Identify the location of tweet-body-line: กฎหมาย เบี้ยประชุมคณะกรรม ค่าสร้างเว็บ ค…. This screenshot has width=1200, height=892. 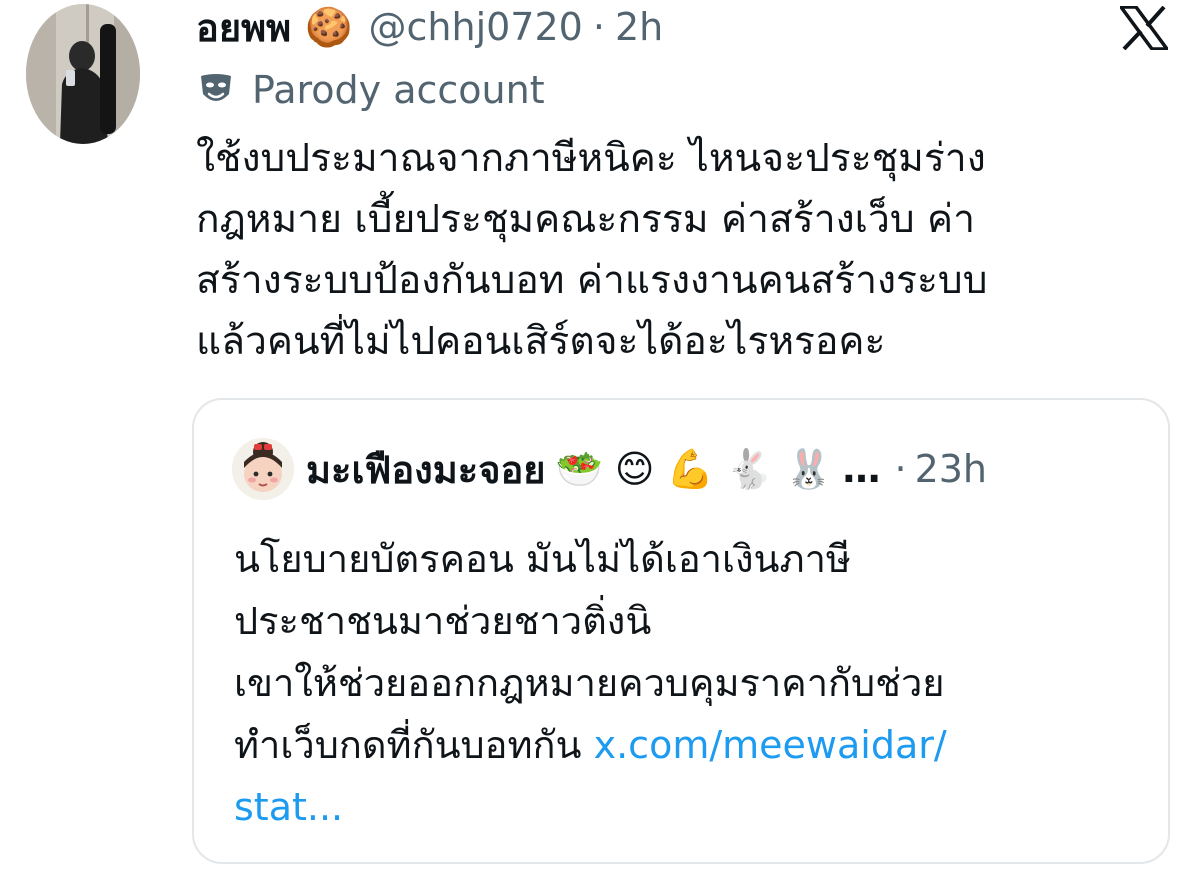
(586, 219).